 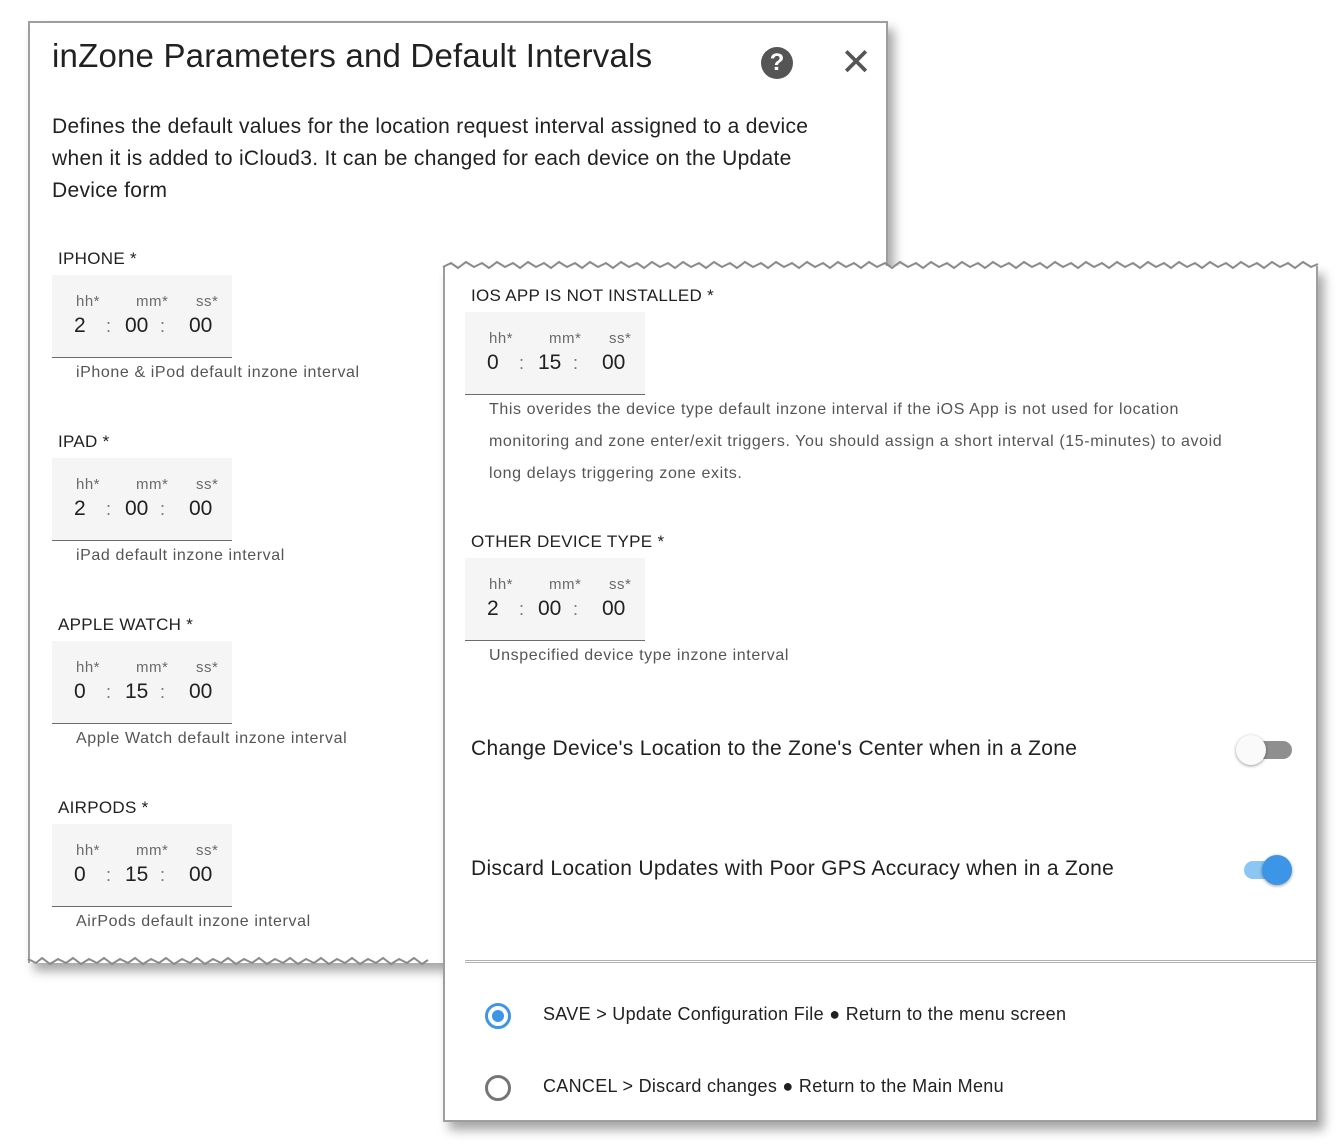 I want to click on iphone-interval-field: hh* mm* ss* 2 : 00 : 00, so click(x=142, y=316).